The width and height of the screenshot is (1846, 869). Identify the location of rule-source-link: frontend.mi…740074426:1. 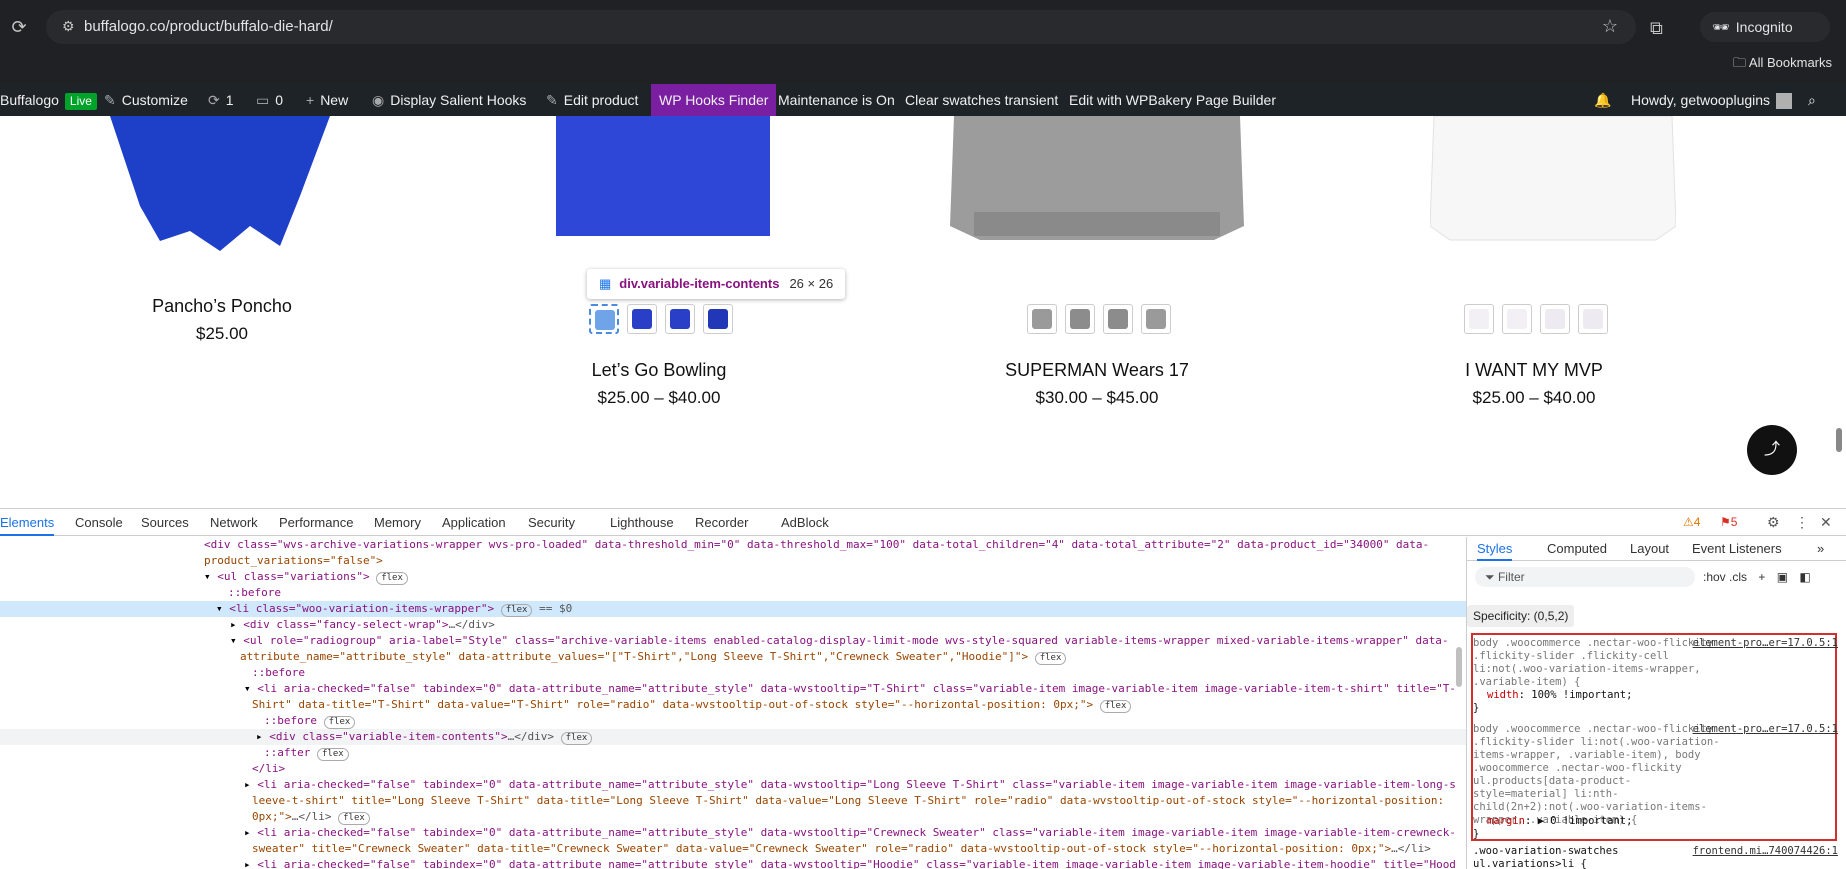
(1765, 851).